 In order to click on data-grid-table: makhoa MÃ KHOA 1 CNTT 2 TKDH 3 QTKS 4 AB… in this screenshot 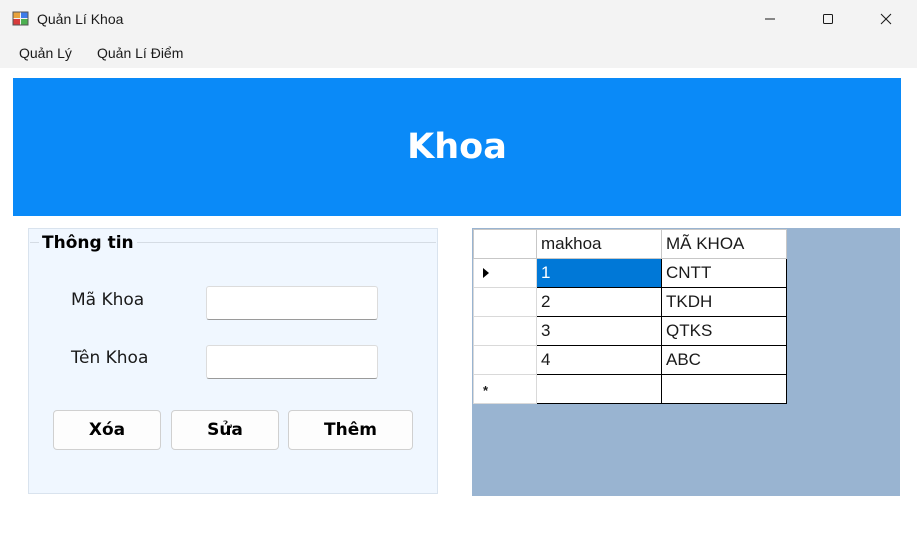, I will do `click(630, 316)`.